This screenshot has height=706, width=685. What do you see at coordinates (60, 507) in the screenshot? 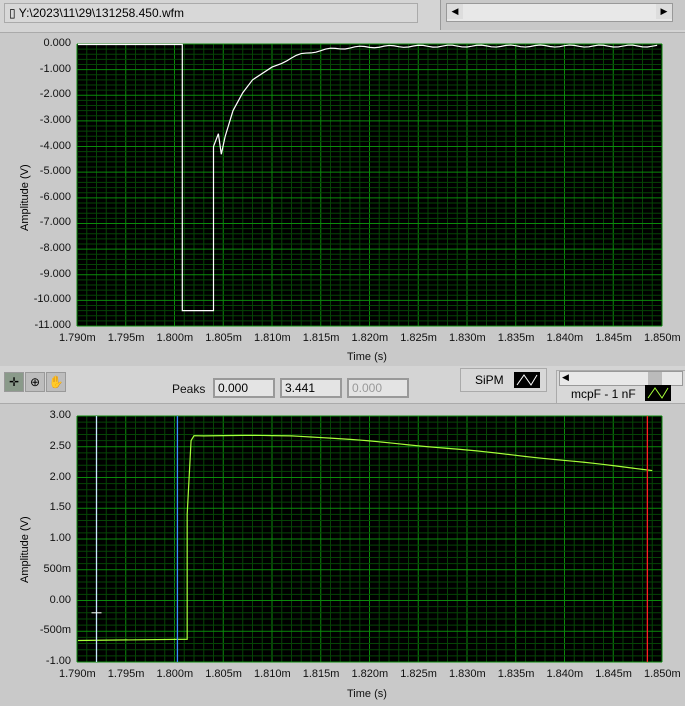
I see `y-tick-label: 1.50` at bounding box center [60, 507].